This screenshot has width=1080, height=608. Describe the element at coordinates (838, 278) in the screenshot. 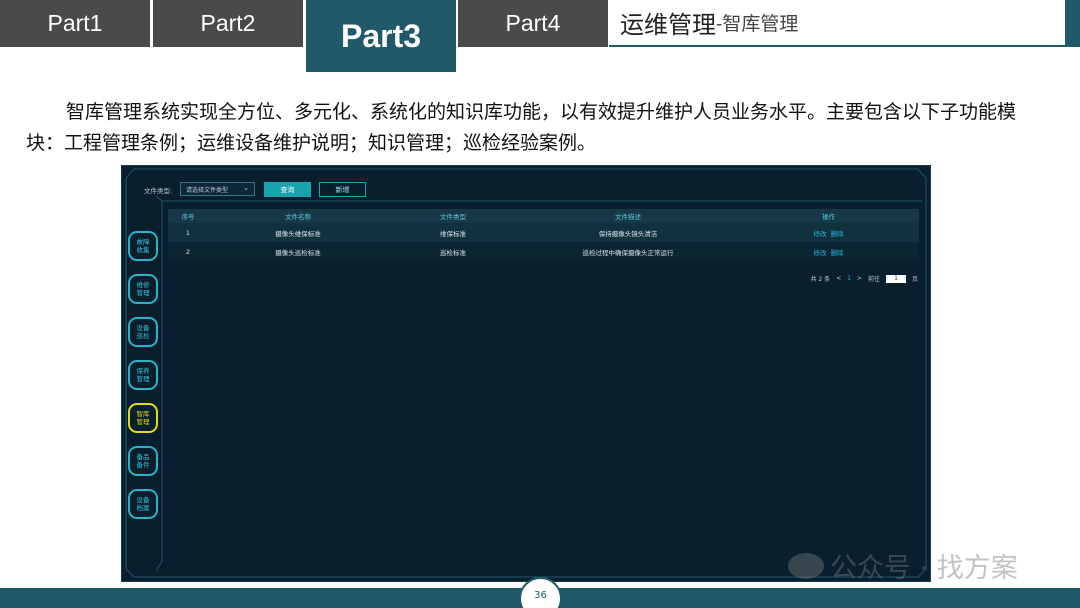

I see `prev-page-button: <` at that location.